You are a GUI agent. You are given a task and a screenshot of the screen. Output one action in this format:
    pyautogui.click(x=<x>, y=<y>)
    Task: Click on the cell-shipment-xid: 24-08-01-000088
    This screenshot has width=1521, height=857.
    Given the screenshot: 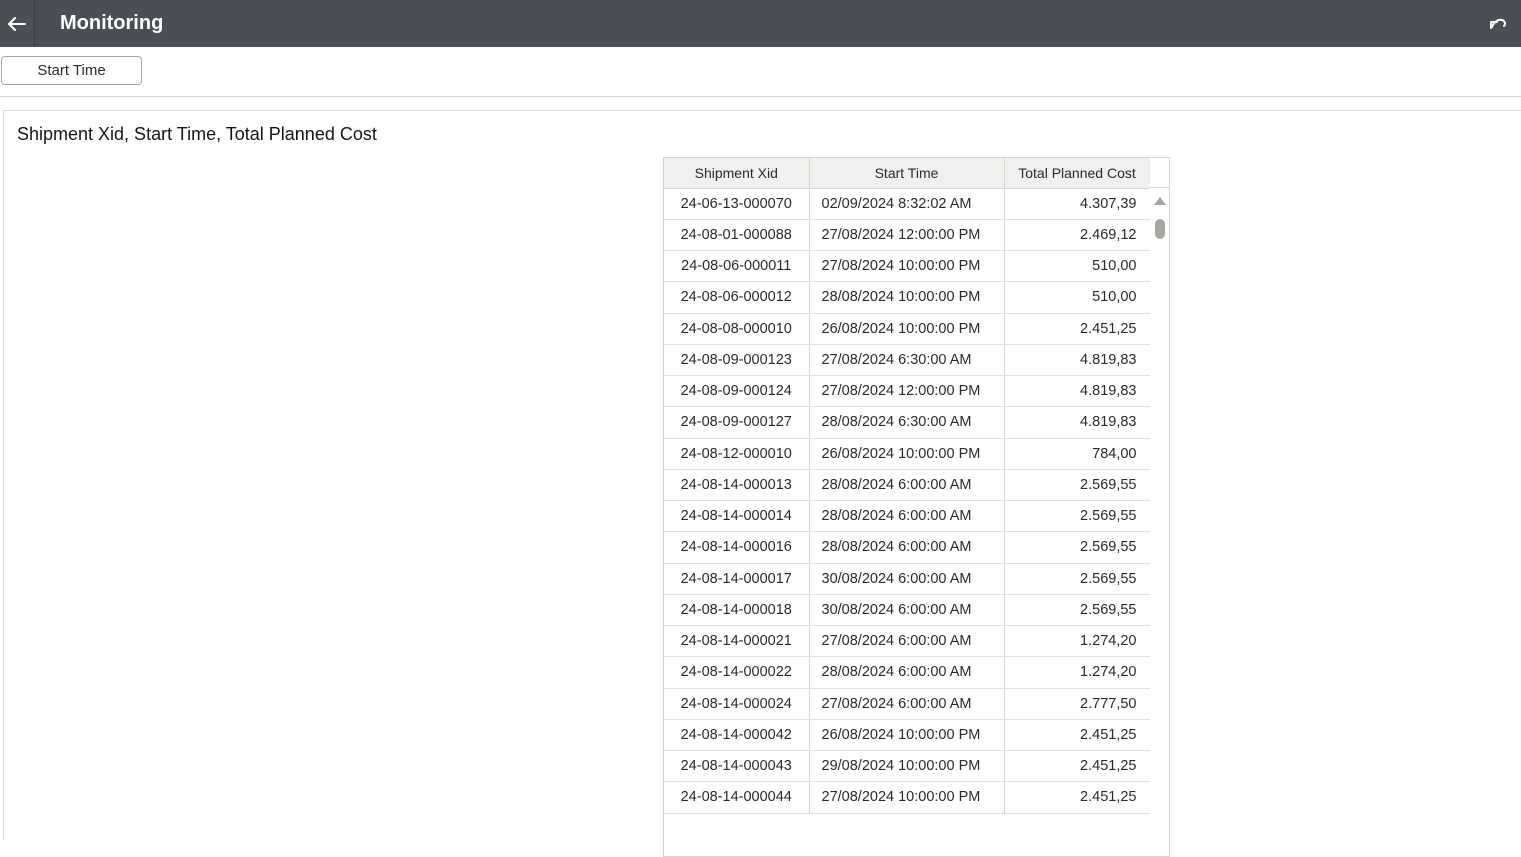 What is the action you would take?
    pyautogui.click(x=737, y=235)
    